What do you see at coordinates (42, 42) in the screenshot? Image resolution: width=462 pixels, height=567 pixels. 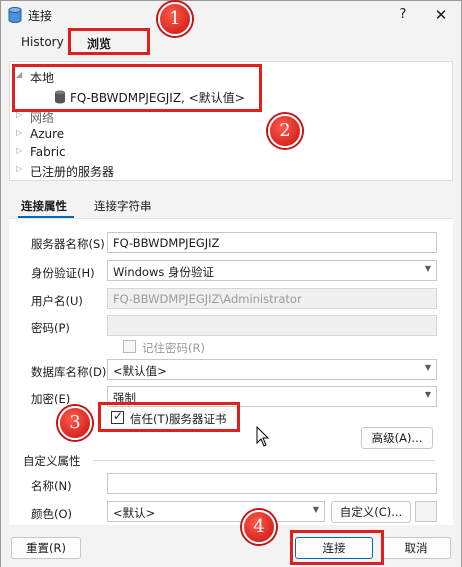 I see `tab-history: History` at bounding box center [42, 42].